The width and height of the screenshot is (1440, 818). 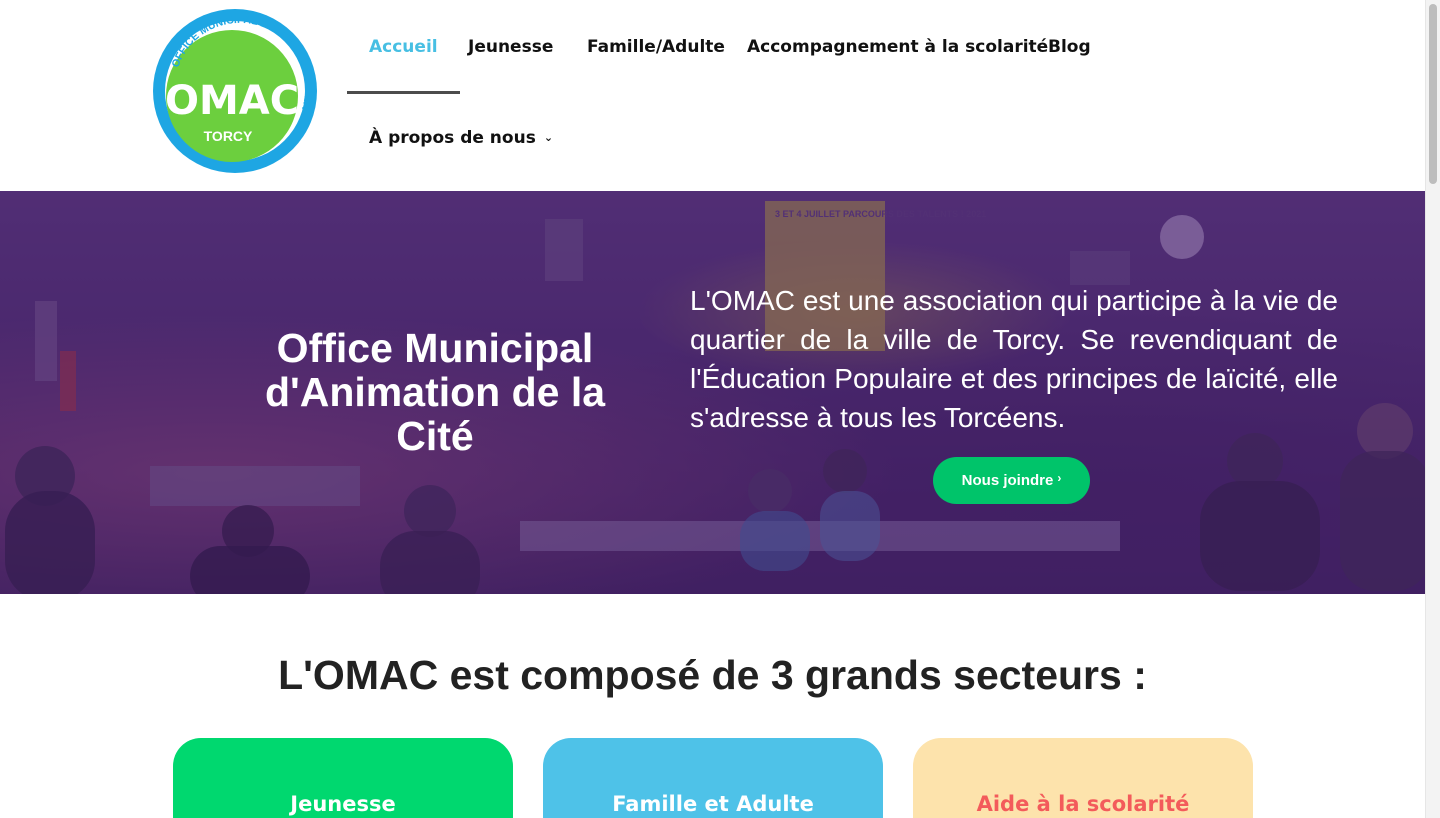 I want to click on nav-item-famille-adulte: Famille/Adulte, so click(x=656, y=47).